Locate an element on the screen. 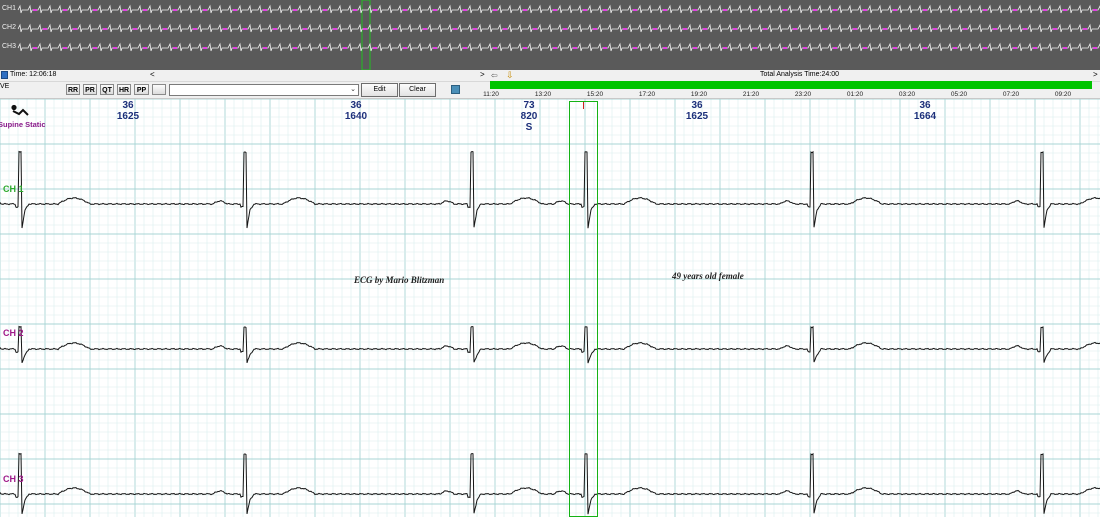  overview-traces is located at coordinates (550, 35).